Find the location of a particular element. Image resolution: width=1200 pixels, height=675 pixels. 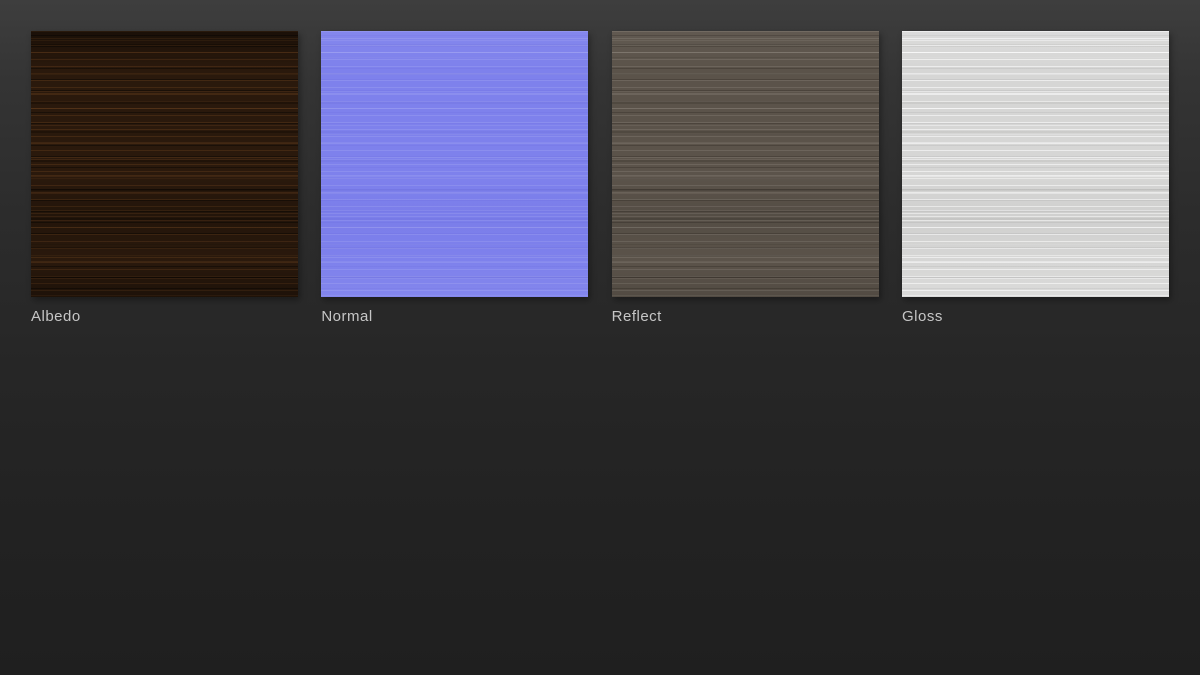

gloss-tone-overlay is located at coordinates (1035, 164).